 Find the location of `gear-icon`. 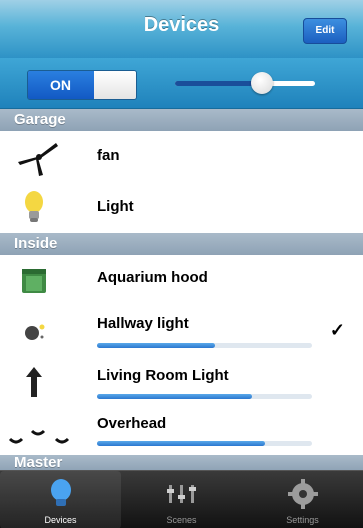

gear-icon is located at coordinates (303, 494).